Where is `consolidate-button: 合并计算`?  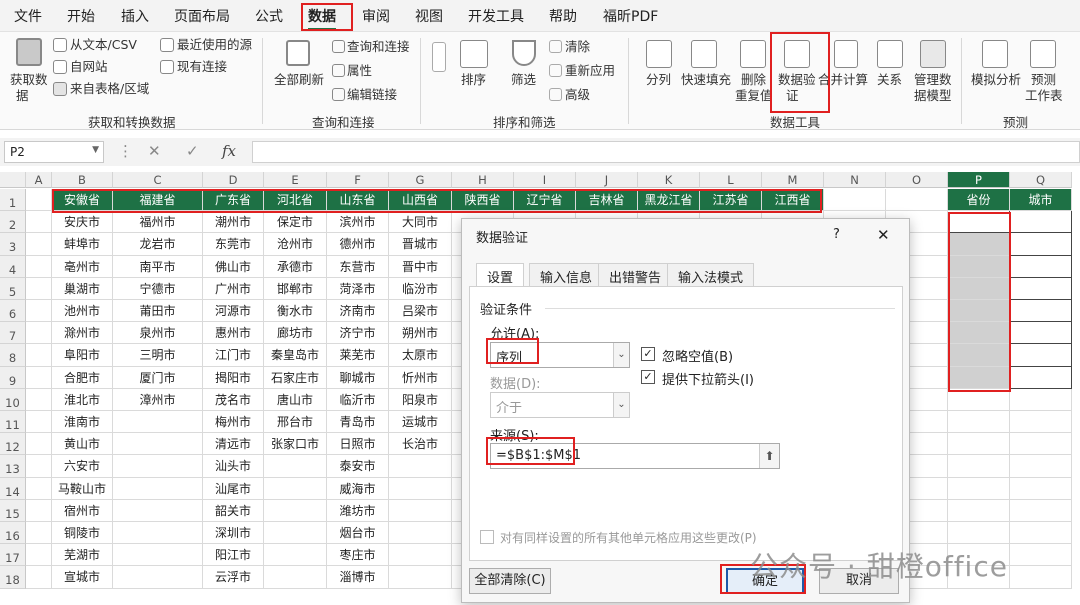
consolidate-button: 合并计算 is located at coordinates (843, 80).